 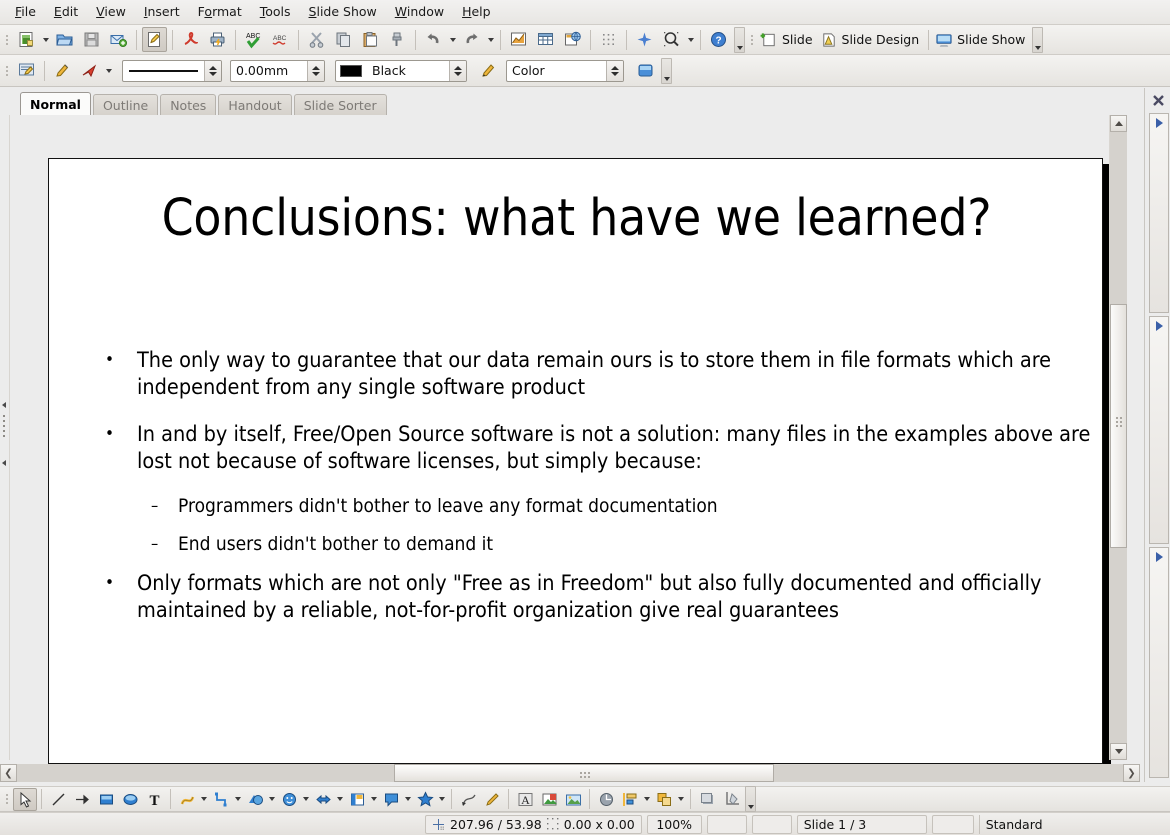 I want to click on align-icon, so click(x=630, y=799).